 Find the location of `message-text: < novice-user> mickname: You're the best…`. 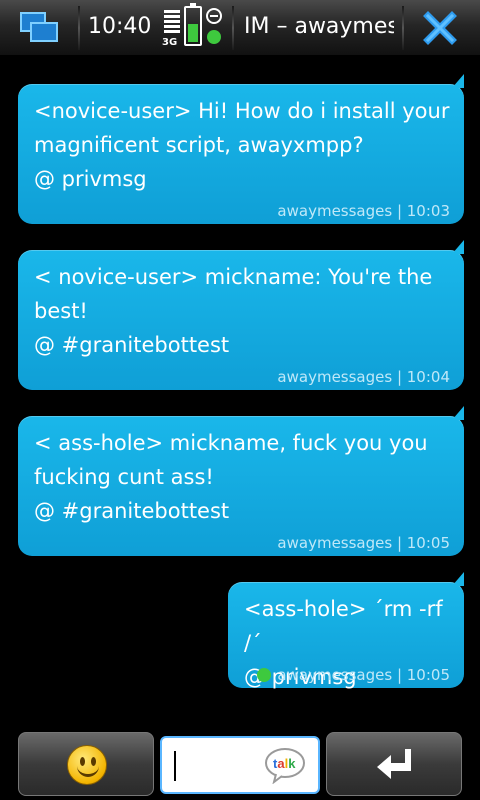

message-text: < novice-user> mickname: You're the best… is located at coordinates (242, 311).